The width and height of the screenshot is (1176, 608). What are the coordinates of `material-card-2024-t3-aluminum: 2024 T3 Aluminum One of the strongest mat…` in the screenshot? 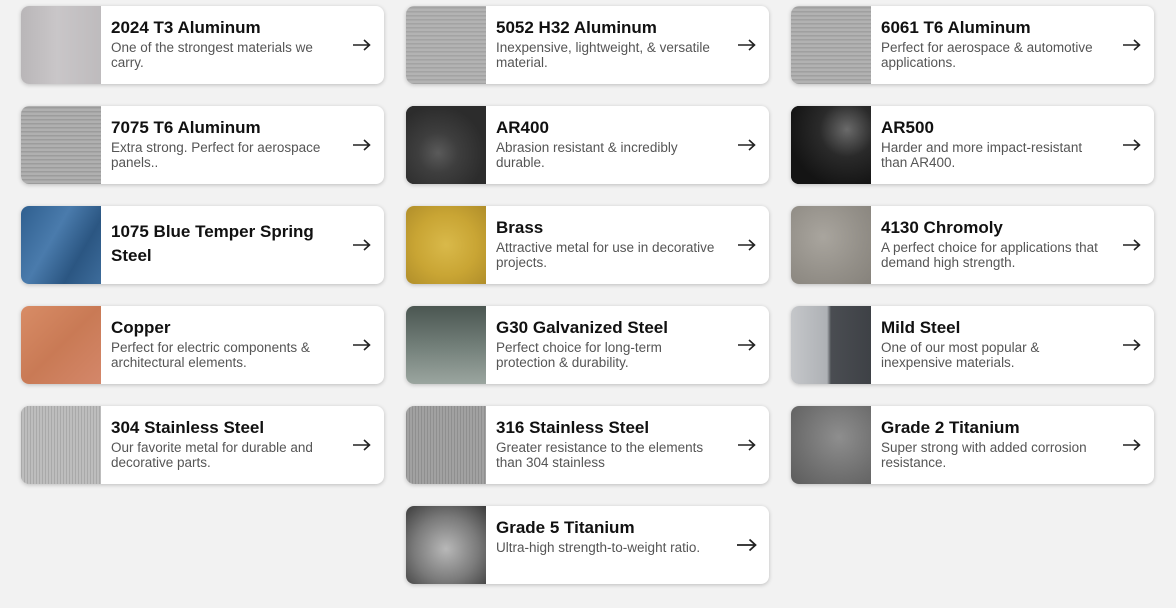 It's located at (202, 45).